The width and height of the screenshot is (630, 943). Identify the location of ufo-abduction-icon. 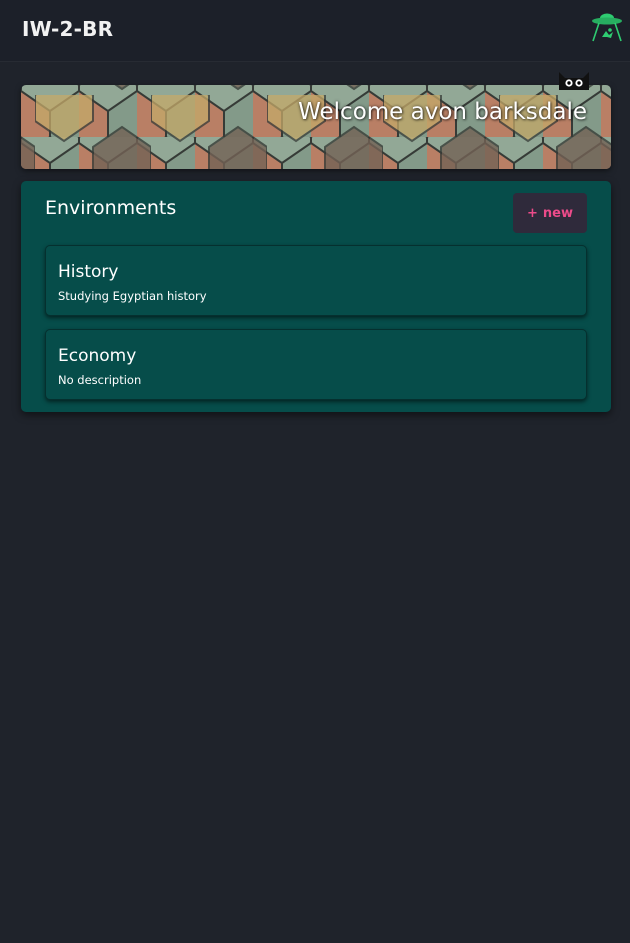
(607, 28).